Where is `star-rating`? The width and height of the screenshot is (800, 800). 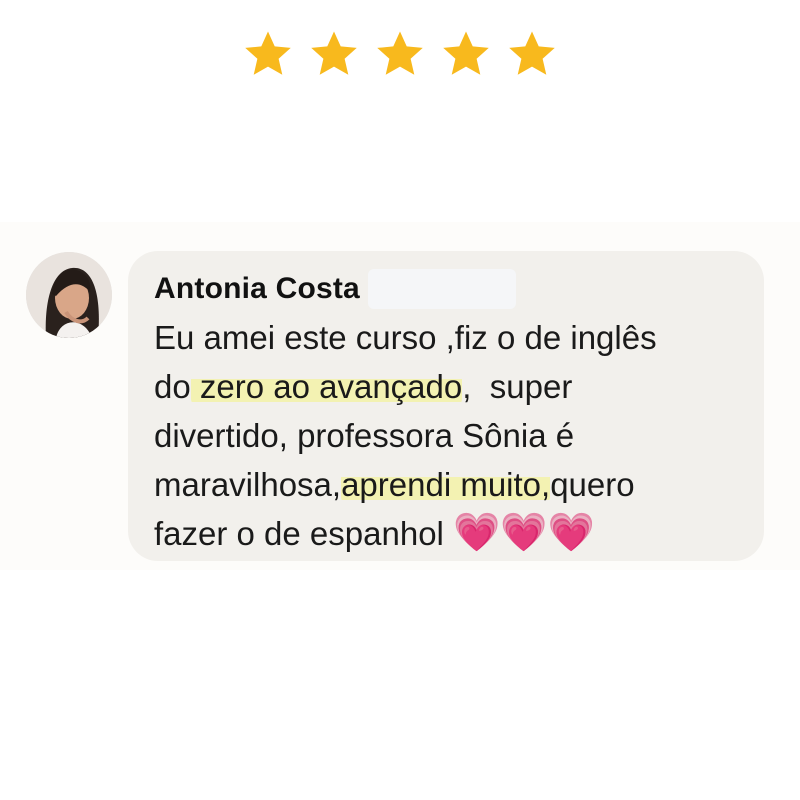 star-rating is located at coordinates (400, 54).